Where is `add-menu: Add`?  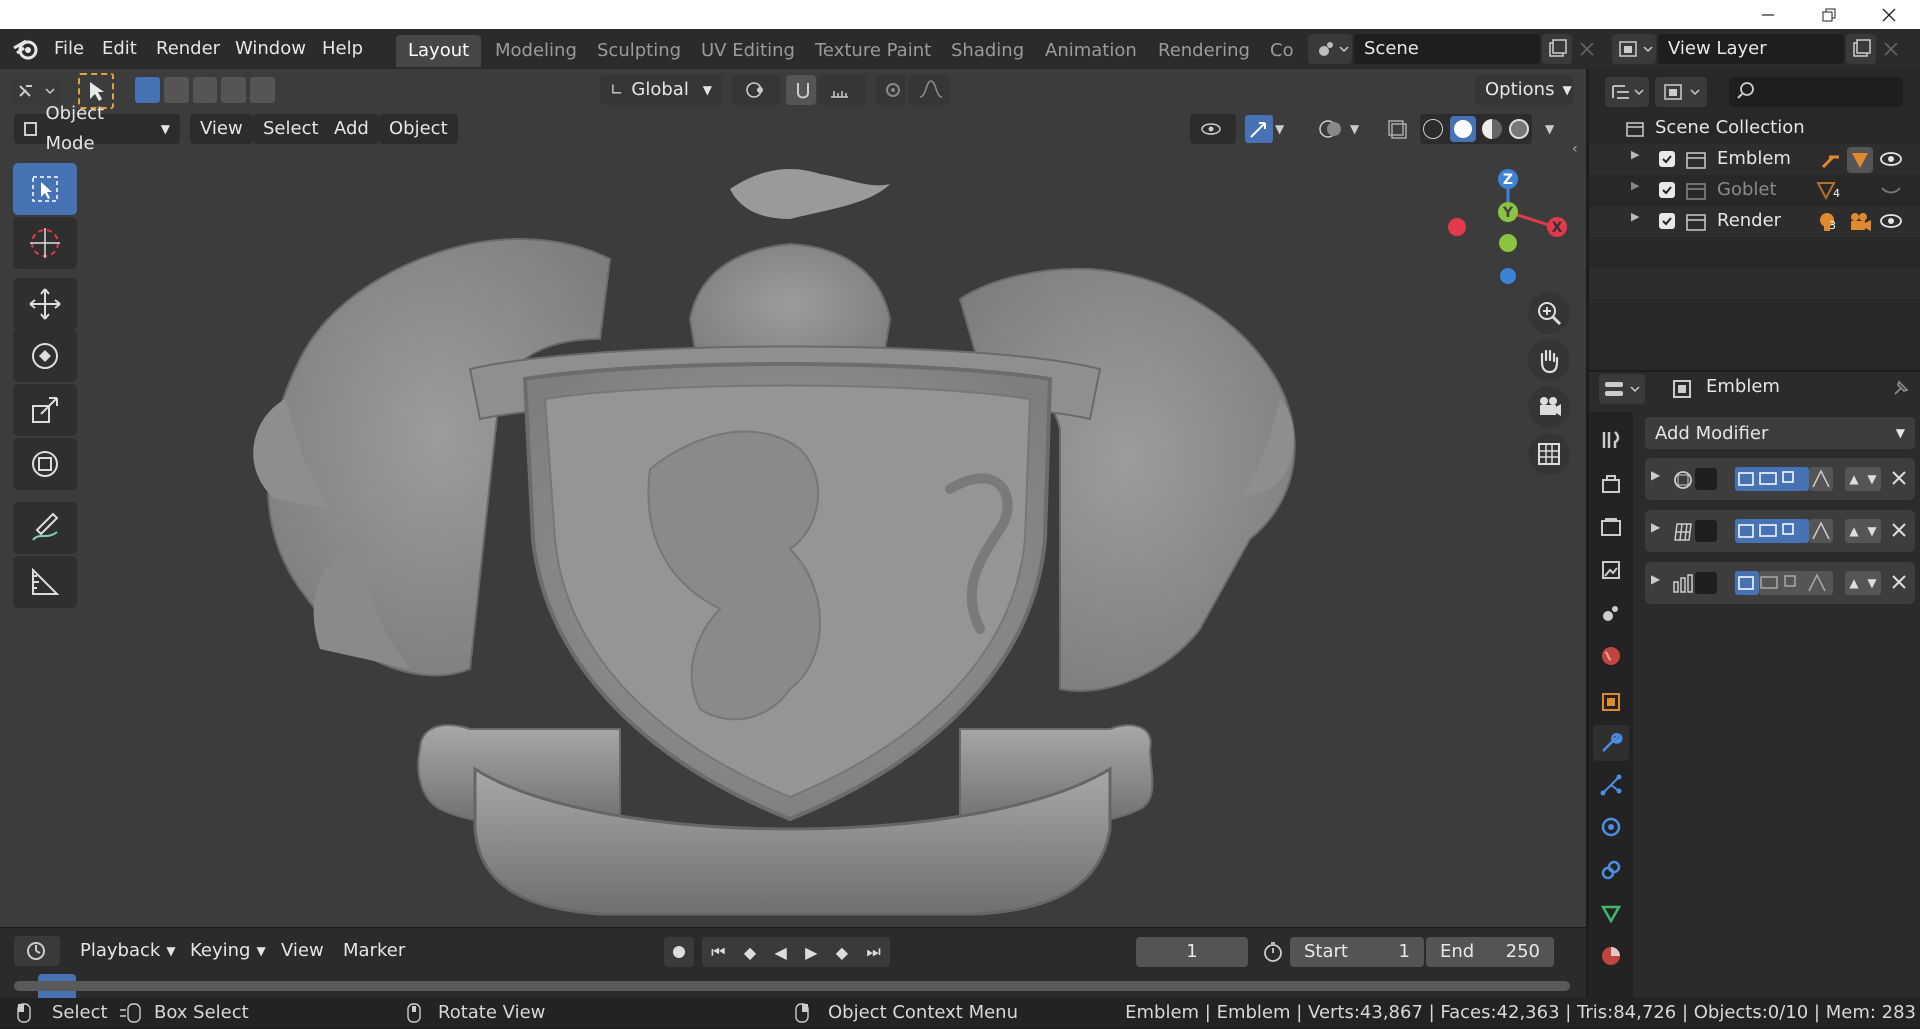
add-menu: Add is located at coordinates (351, 129).